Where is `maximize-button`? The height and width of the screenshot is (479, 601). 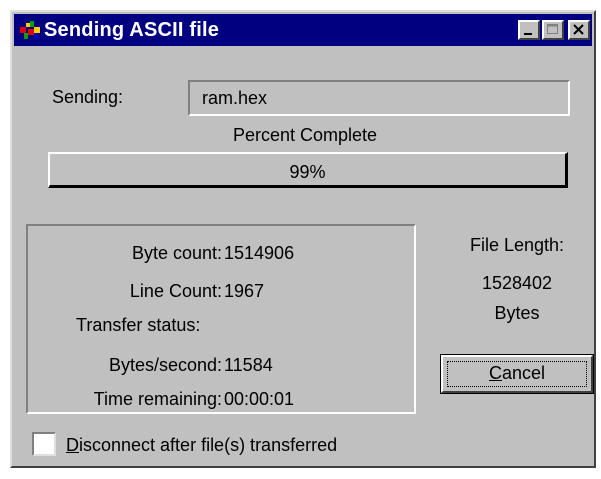 maximize-button is located at coordinates (553, 30).